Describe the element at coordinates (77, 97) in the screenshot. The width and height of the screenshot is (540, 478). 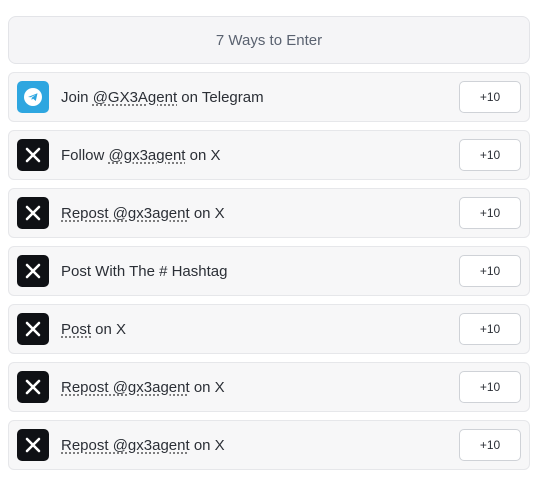
I see `entry-label-text: Join` at that location.